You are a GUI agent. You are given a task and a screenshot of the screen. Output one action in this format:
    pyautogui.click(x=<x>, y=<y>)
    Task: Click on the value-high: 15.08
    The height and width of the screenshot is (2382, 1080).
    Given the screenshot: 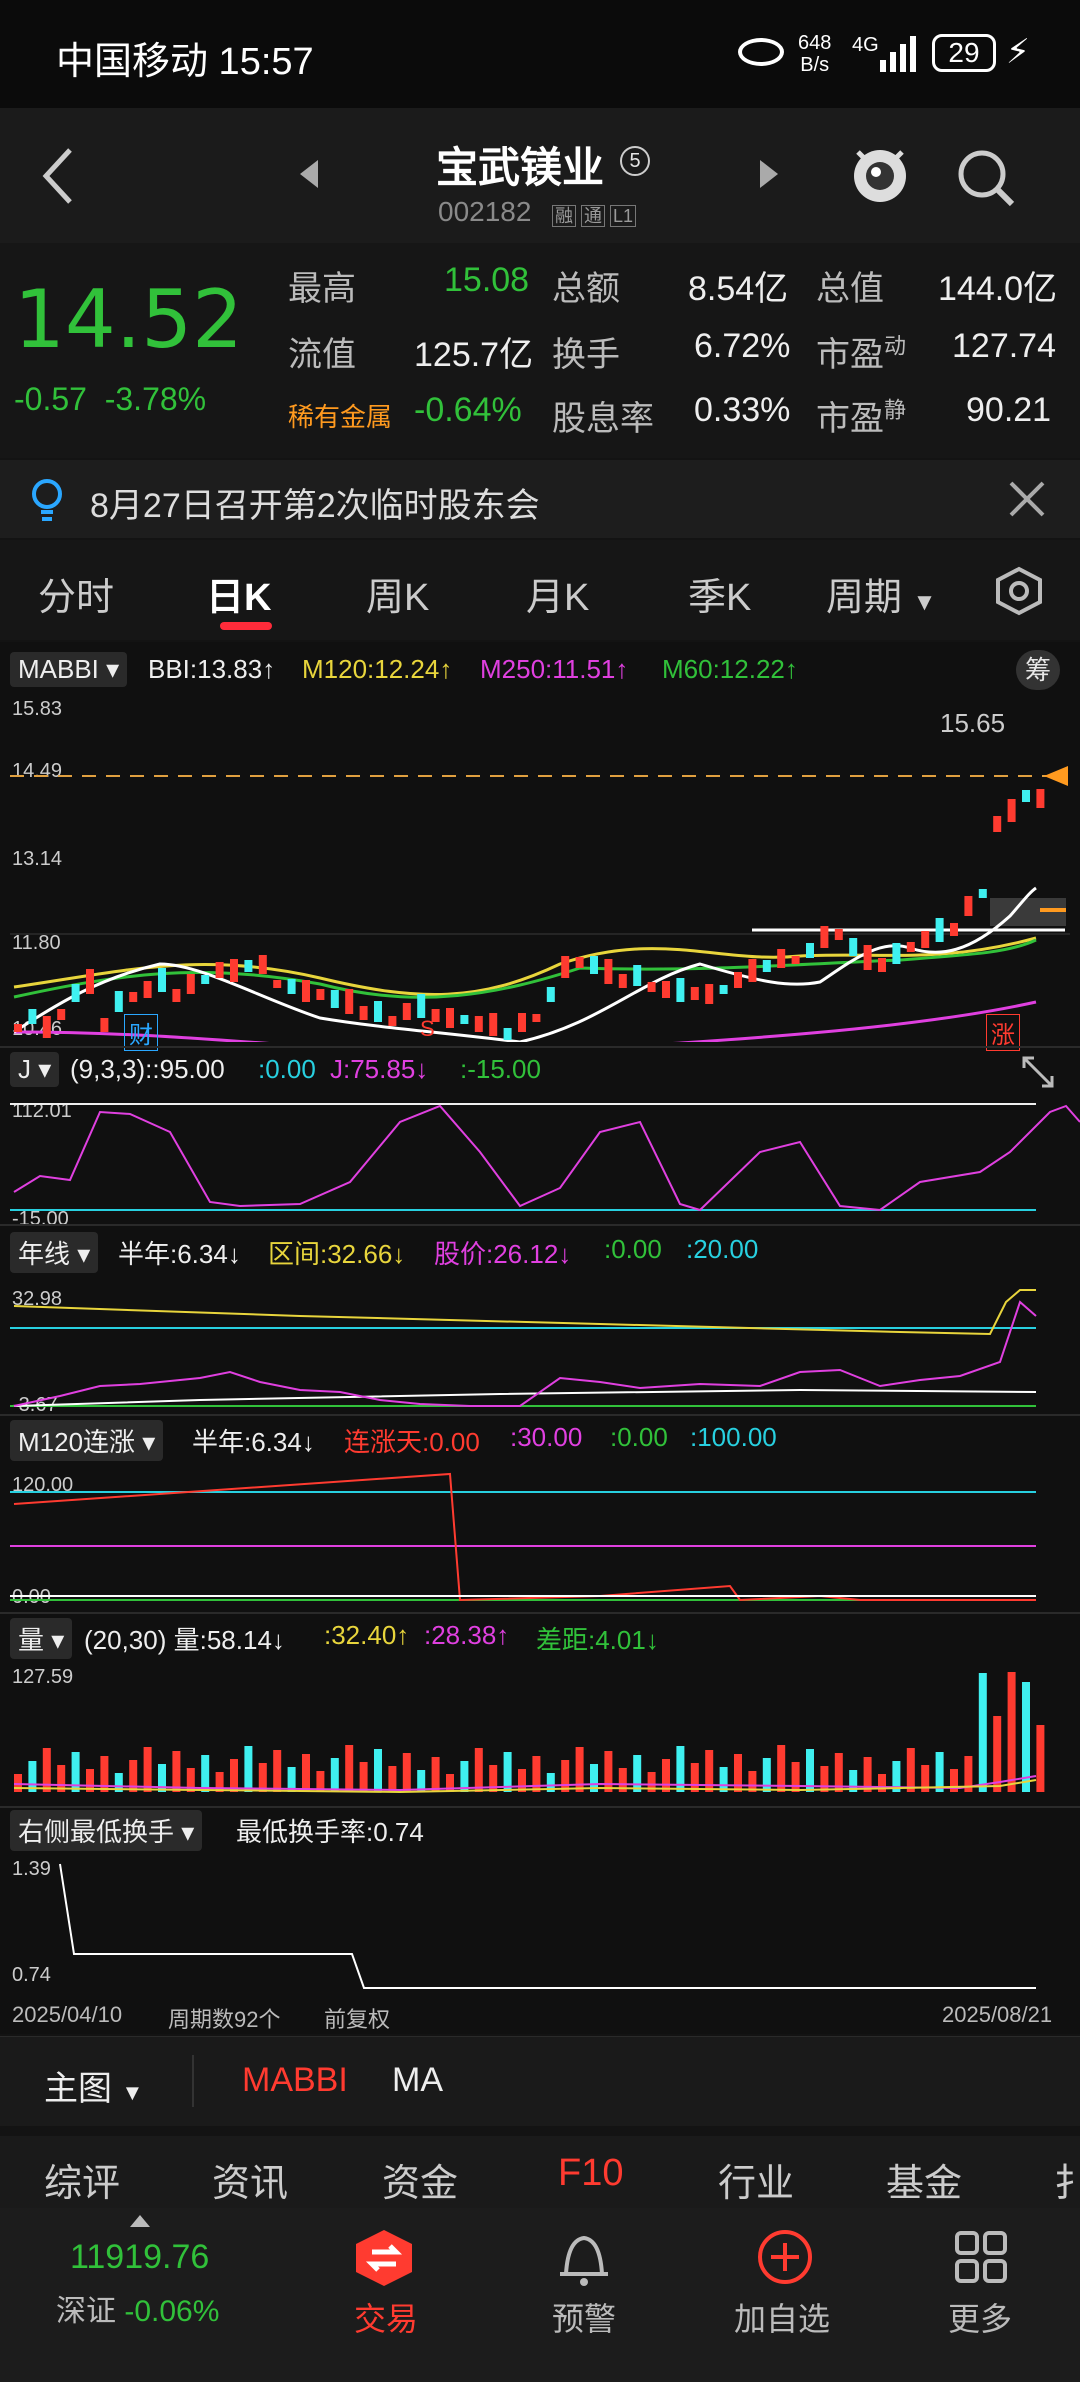 What is the action you would take?
    pyautogui.click(x=487, y=280)
    